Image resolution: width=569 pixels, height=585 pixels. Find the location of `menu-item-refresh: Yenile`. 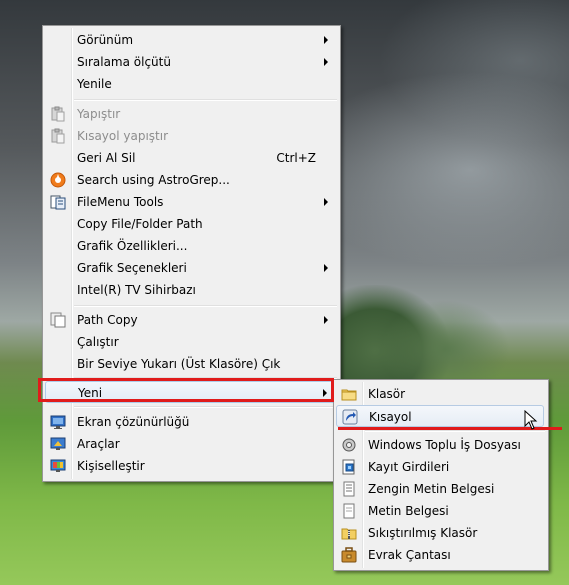

menu-item-refresh: Yenile is located at coordinates (190, 84).